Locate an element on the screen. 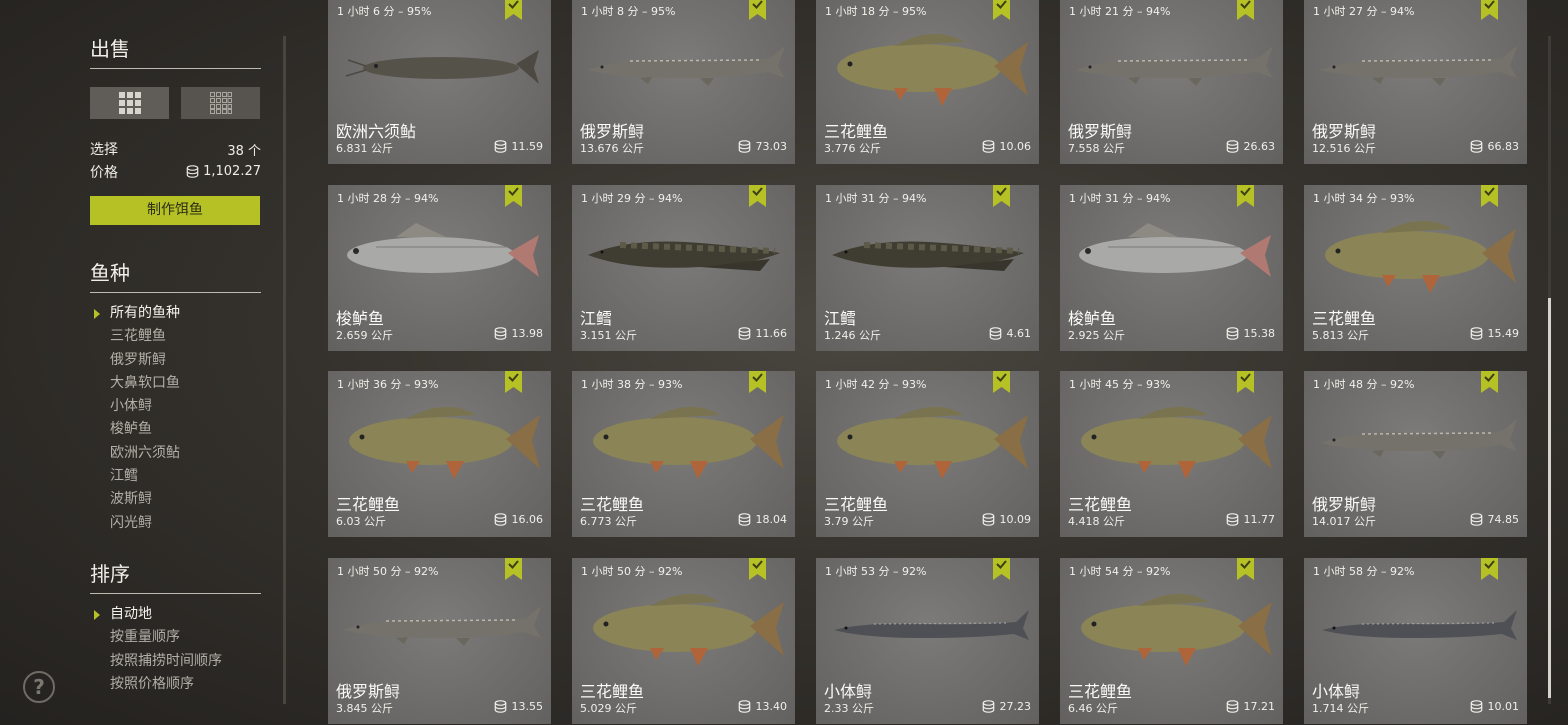 The height and width of the screenshot is (725, 1568). sort-option-item: 自动地 is located at coordinates (156, 614).